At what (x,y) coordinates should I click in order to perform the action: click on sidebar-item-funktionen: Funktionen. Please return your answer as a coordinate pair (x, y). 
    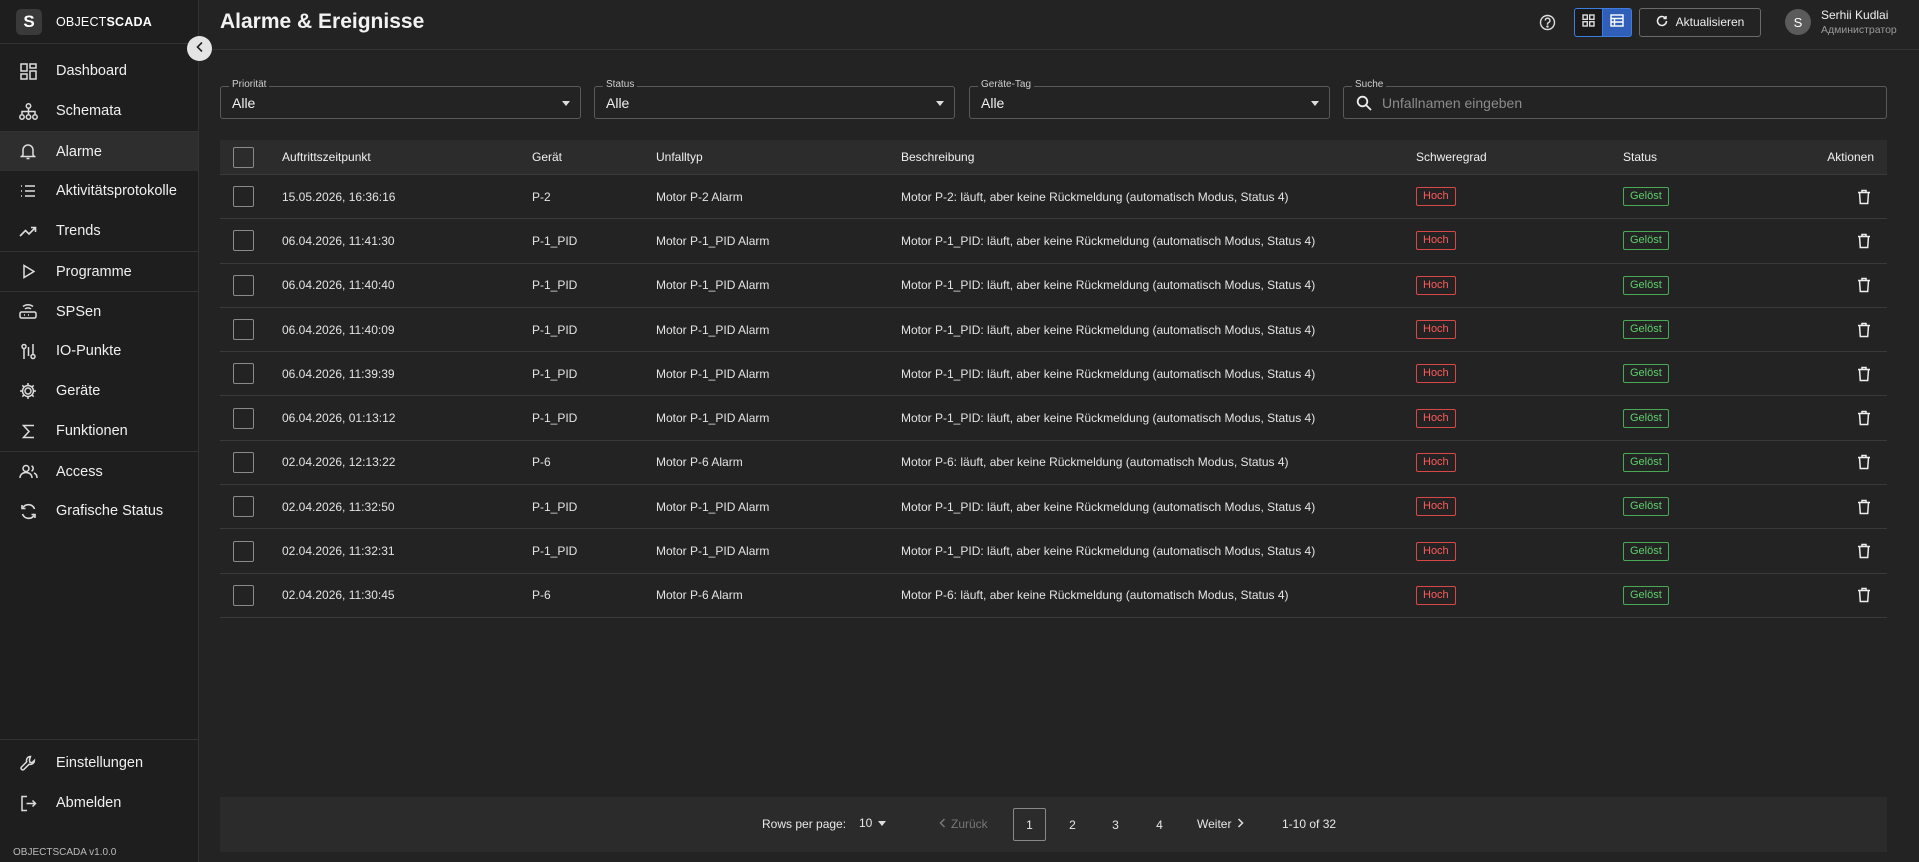
    Looking at the image, I should click on (99, 431).